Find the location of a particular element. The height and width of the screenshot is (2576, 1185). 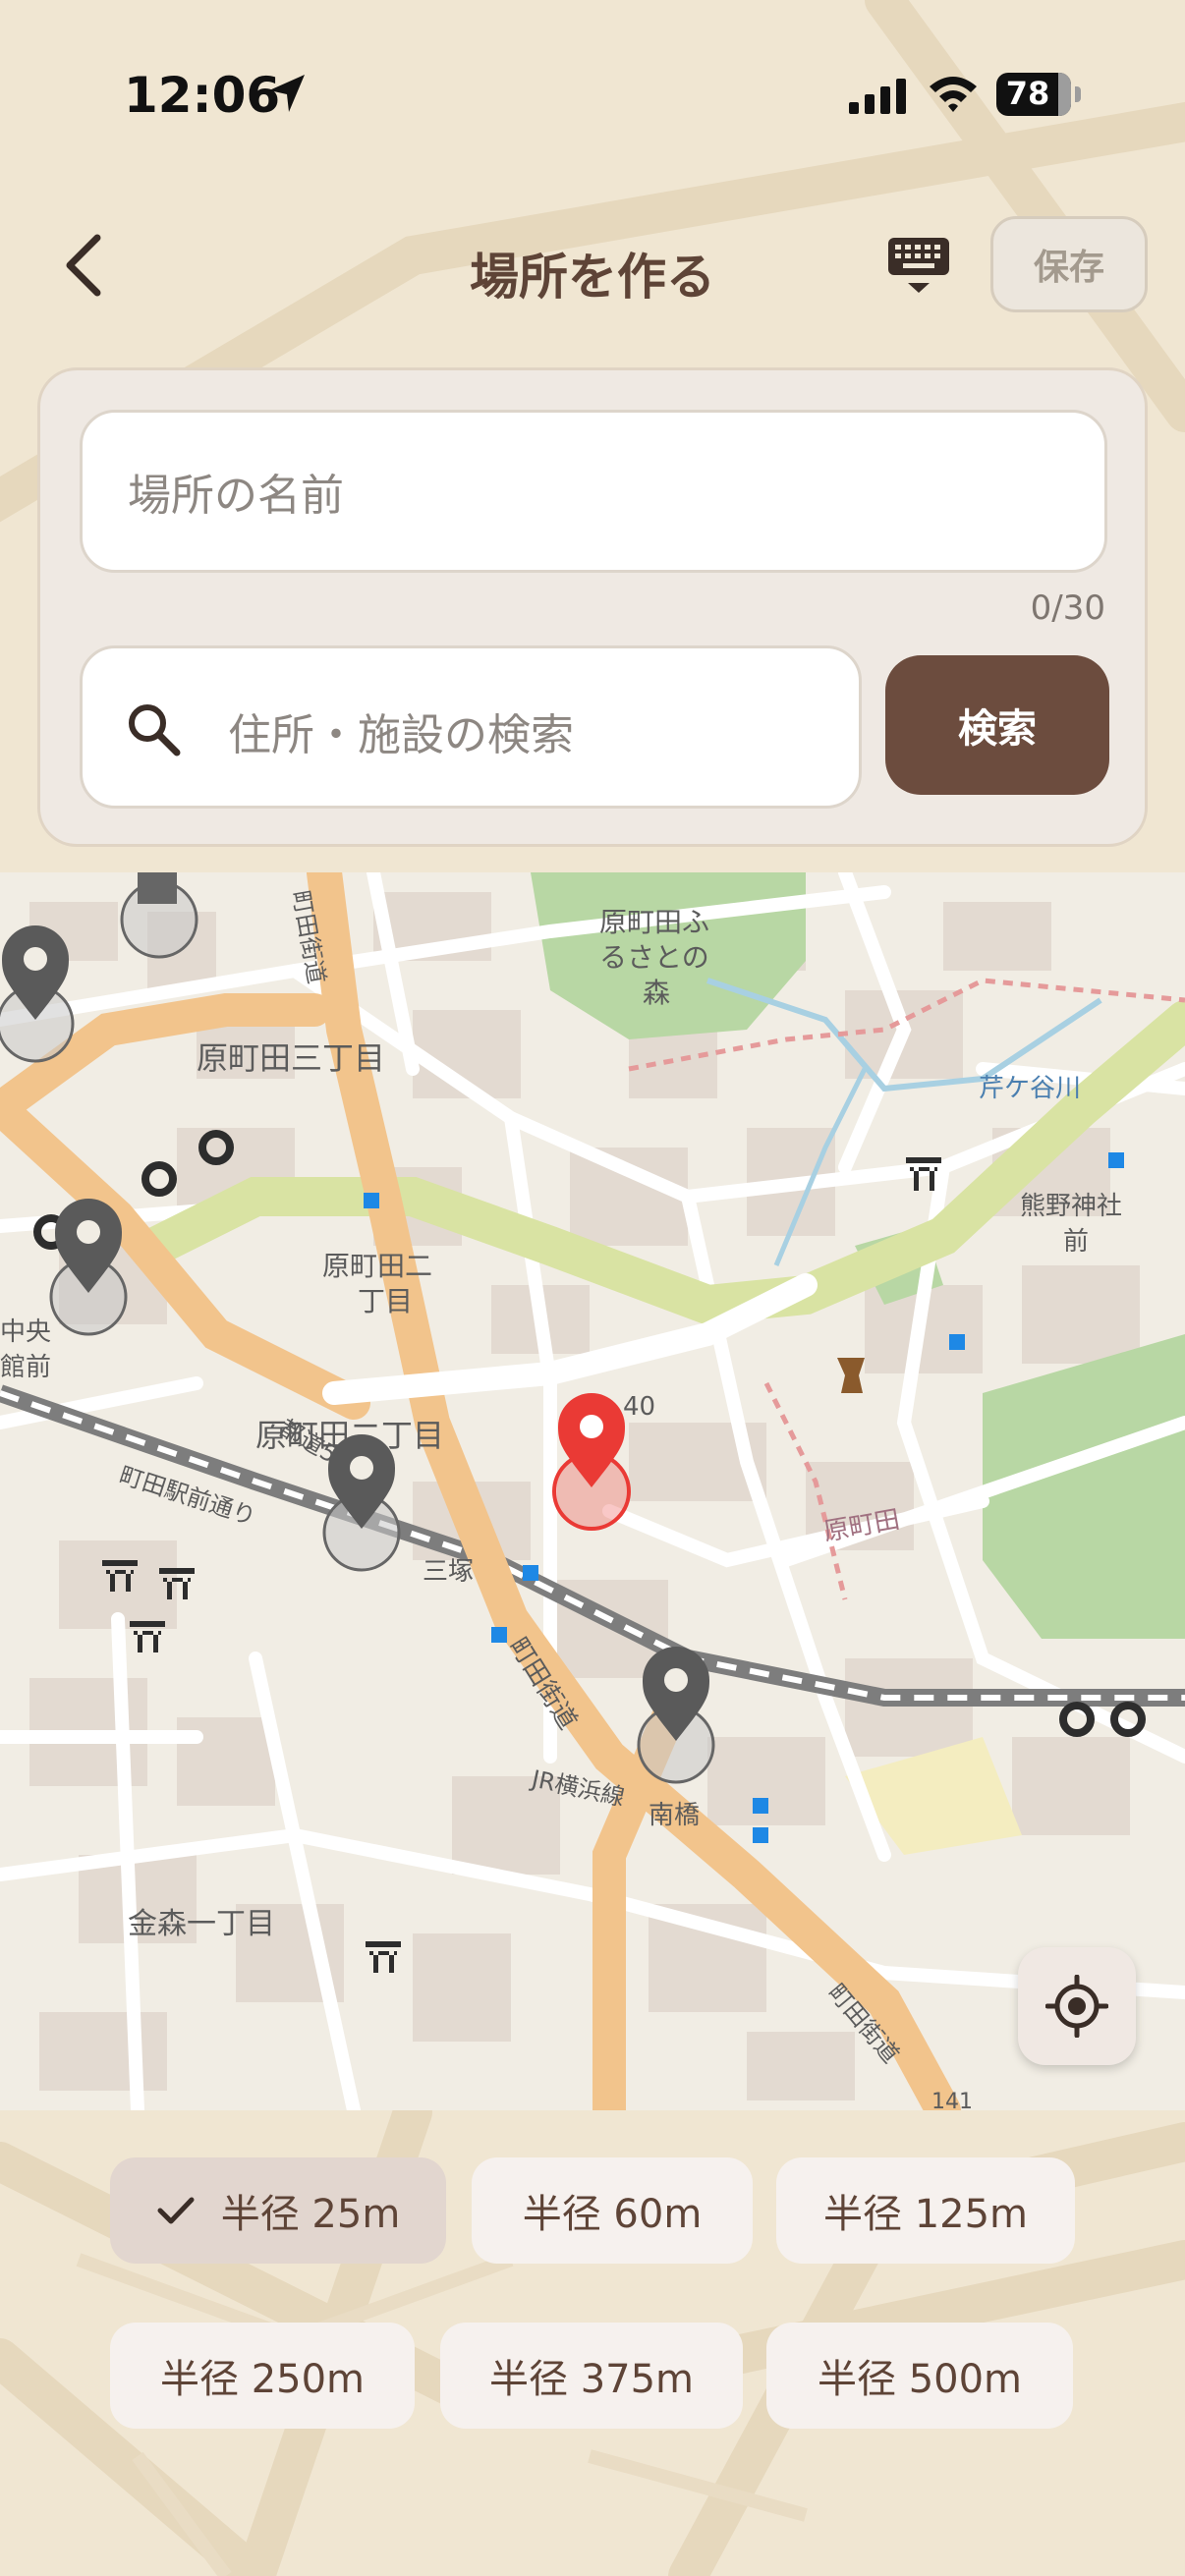

name-character-counter: 0/30 is located at coordinates (1068, 608).